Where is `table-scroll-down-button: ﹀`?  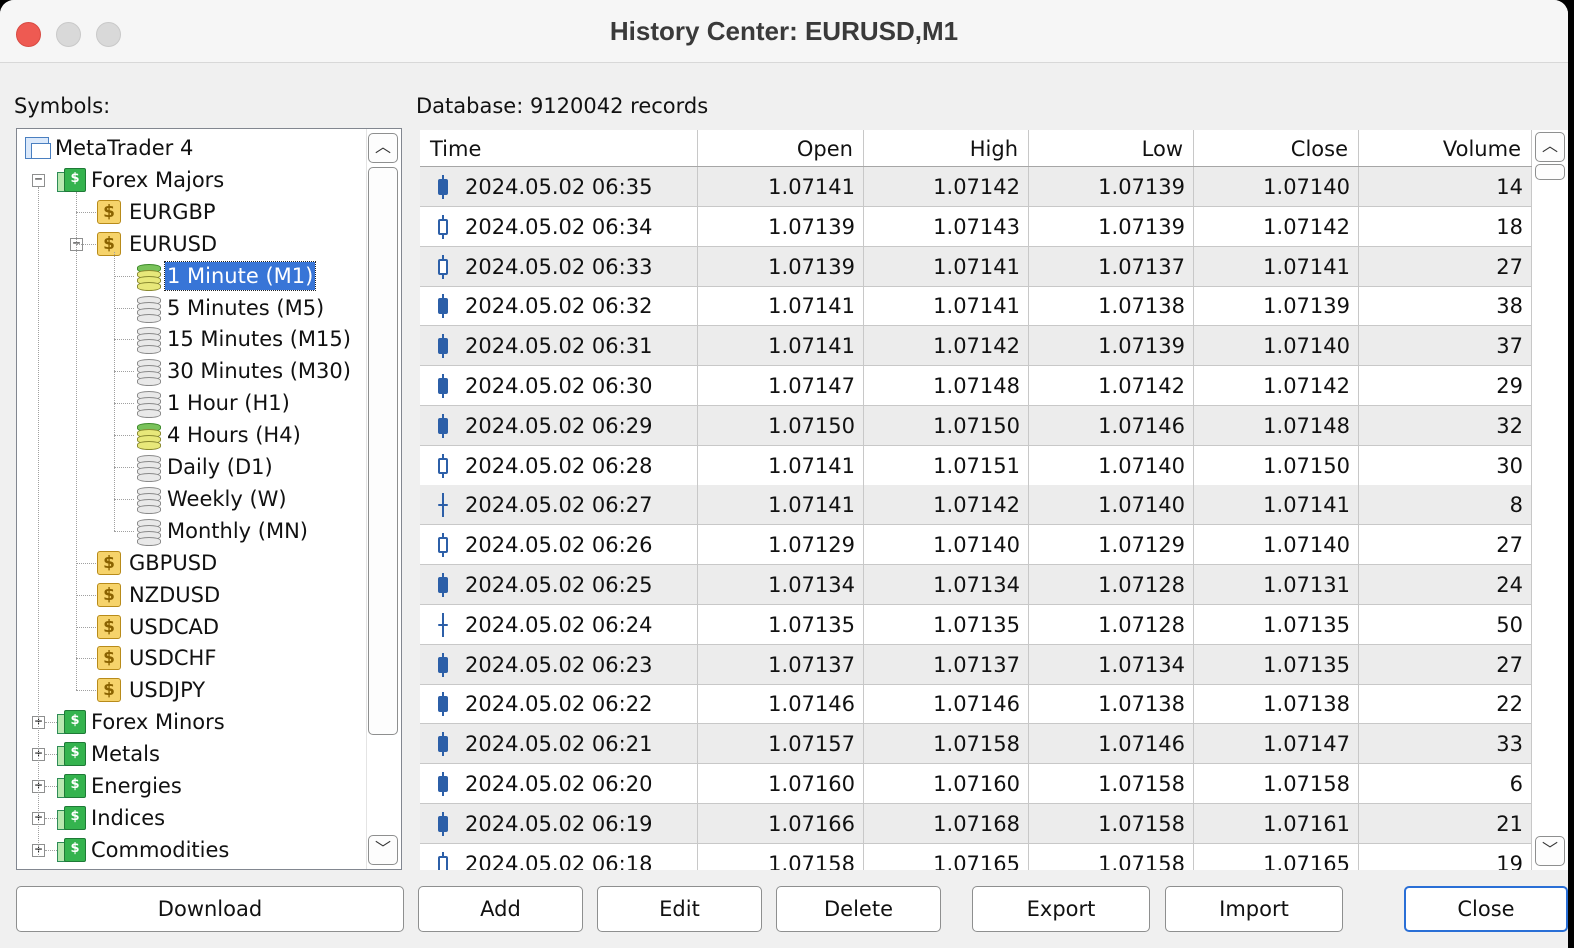 table-scroll-down-button: ﹀ is located at coordinates (1550, 851).